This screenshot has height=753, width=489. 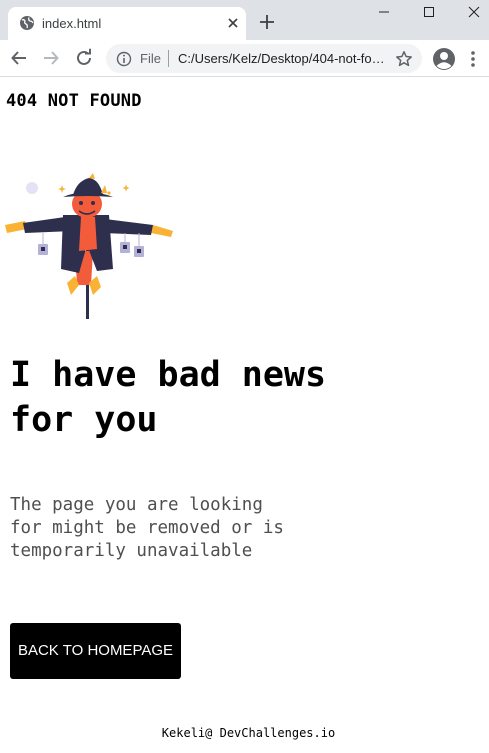 I want to click on arrow-right-icon, so click(x=51, y=58).